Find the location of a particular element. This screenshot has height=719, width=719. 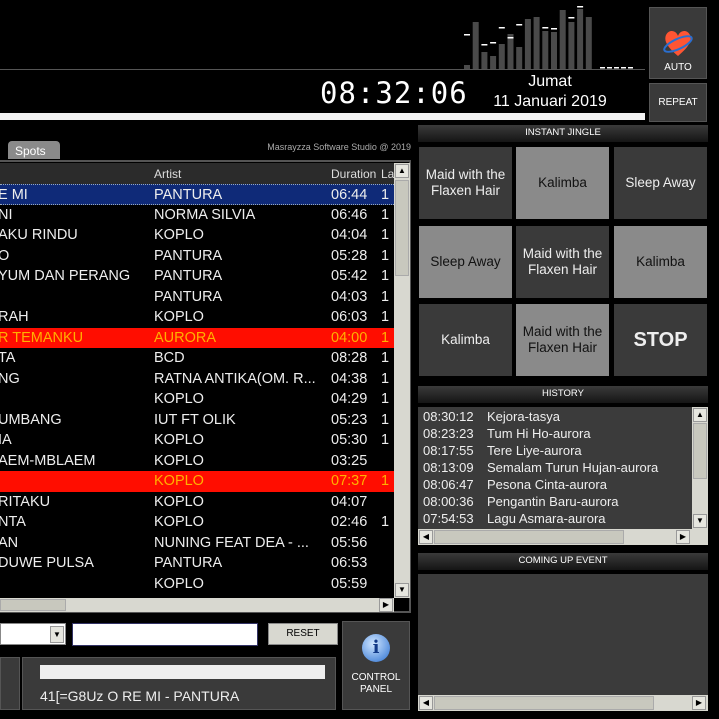

history-item: 08:13:09 Semalam Turun Hujan-aurora is located at coordinates (540, 467).